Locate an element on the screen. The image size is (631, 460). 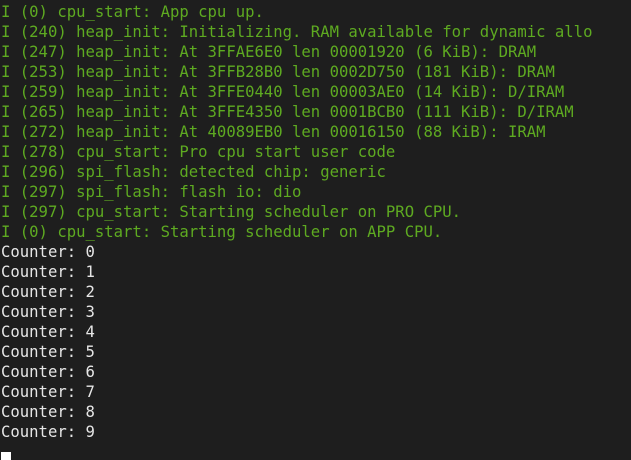
output-line: Counter: 6 is located at coordinates (48, 372).